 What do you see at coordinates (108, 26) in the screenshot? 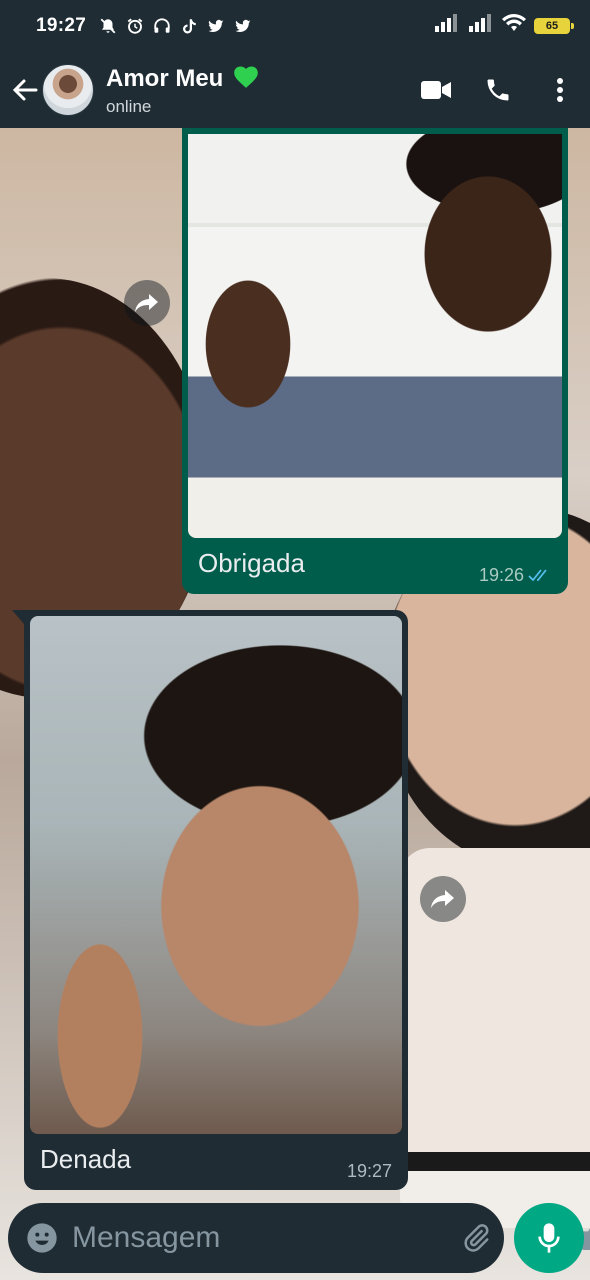
I see `mute-icon` at bounding box center [108, 26].